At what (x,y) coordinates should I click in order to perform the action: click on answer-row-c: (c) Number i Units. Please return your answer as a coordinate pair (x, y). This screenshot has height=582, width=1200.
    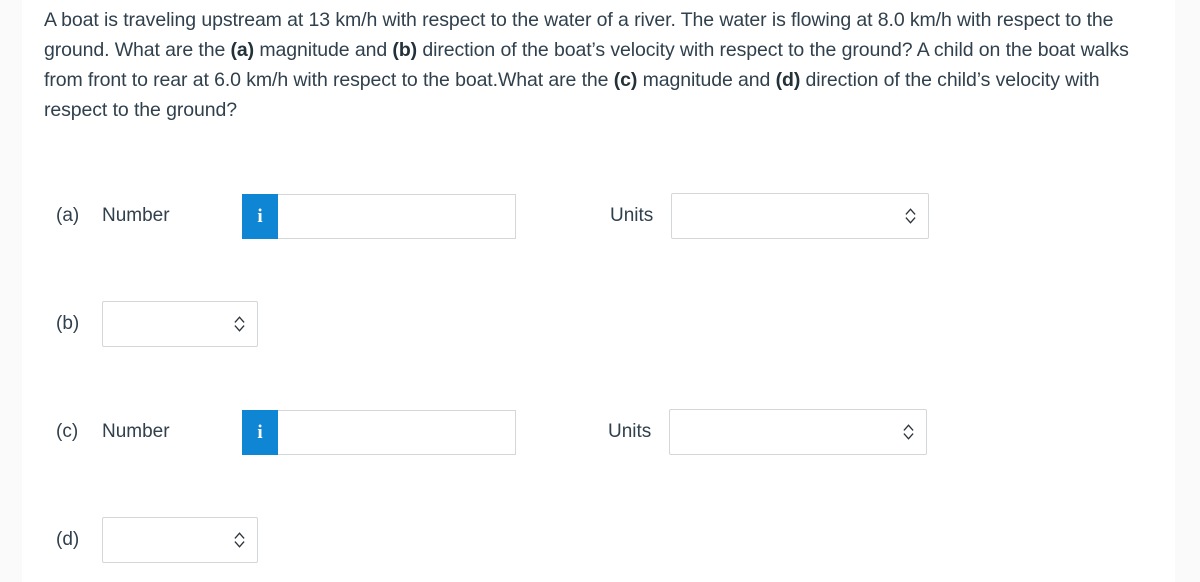
    Looking at the image, I should click on (492, 432).